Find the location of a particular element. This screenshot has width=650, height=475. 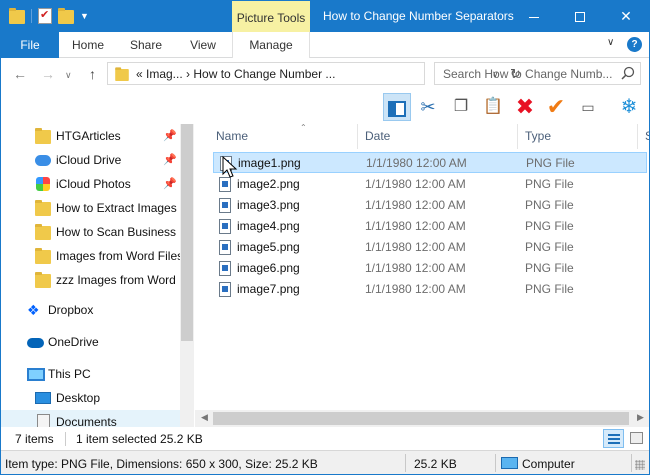

maximize-icon is located at coordinates (580, 17).